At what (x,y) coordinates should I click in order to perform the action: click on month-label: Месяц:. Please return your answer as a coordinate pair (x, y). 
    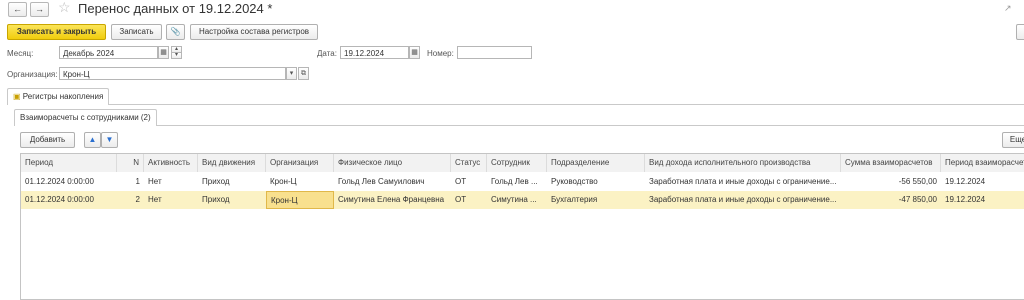
    Looking at the image, I should click on (20, 53).